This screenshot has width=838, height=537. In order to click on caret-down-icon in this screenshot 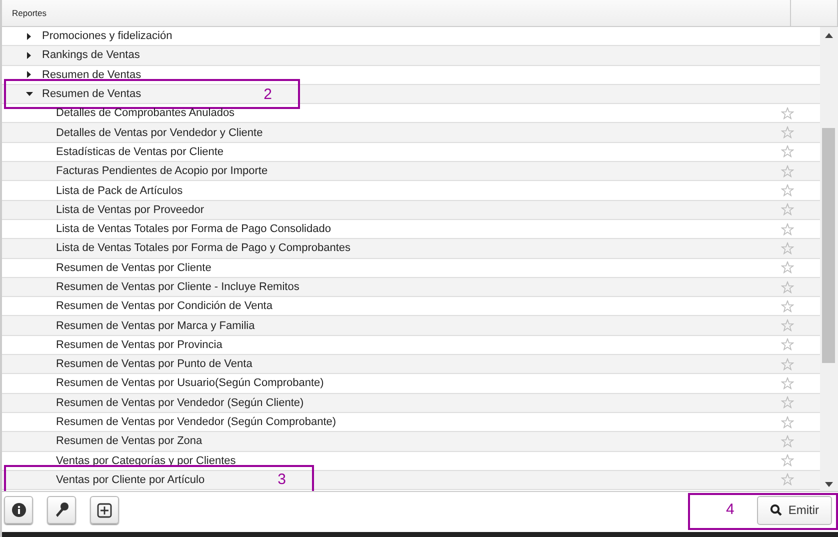, I will do `click(29, 94)`.